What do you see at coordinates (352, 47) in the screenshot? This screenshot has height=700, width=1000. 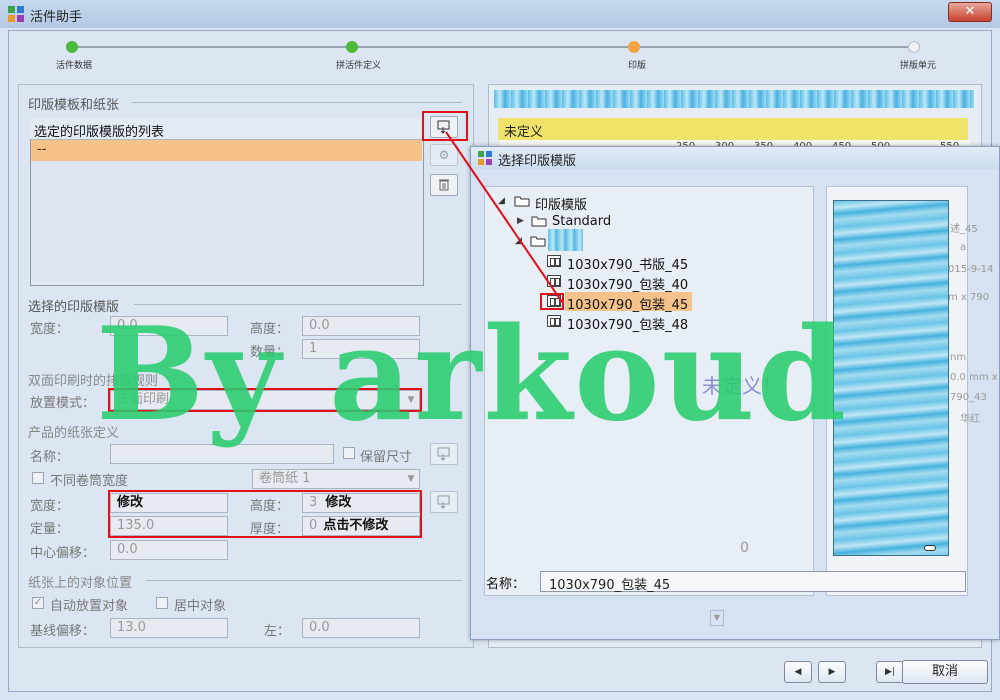 I see `step-dot-imposition-def` at bounding box center [352, 47].